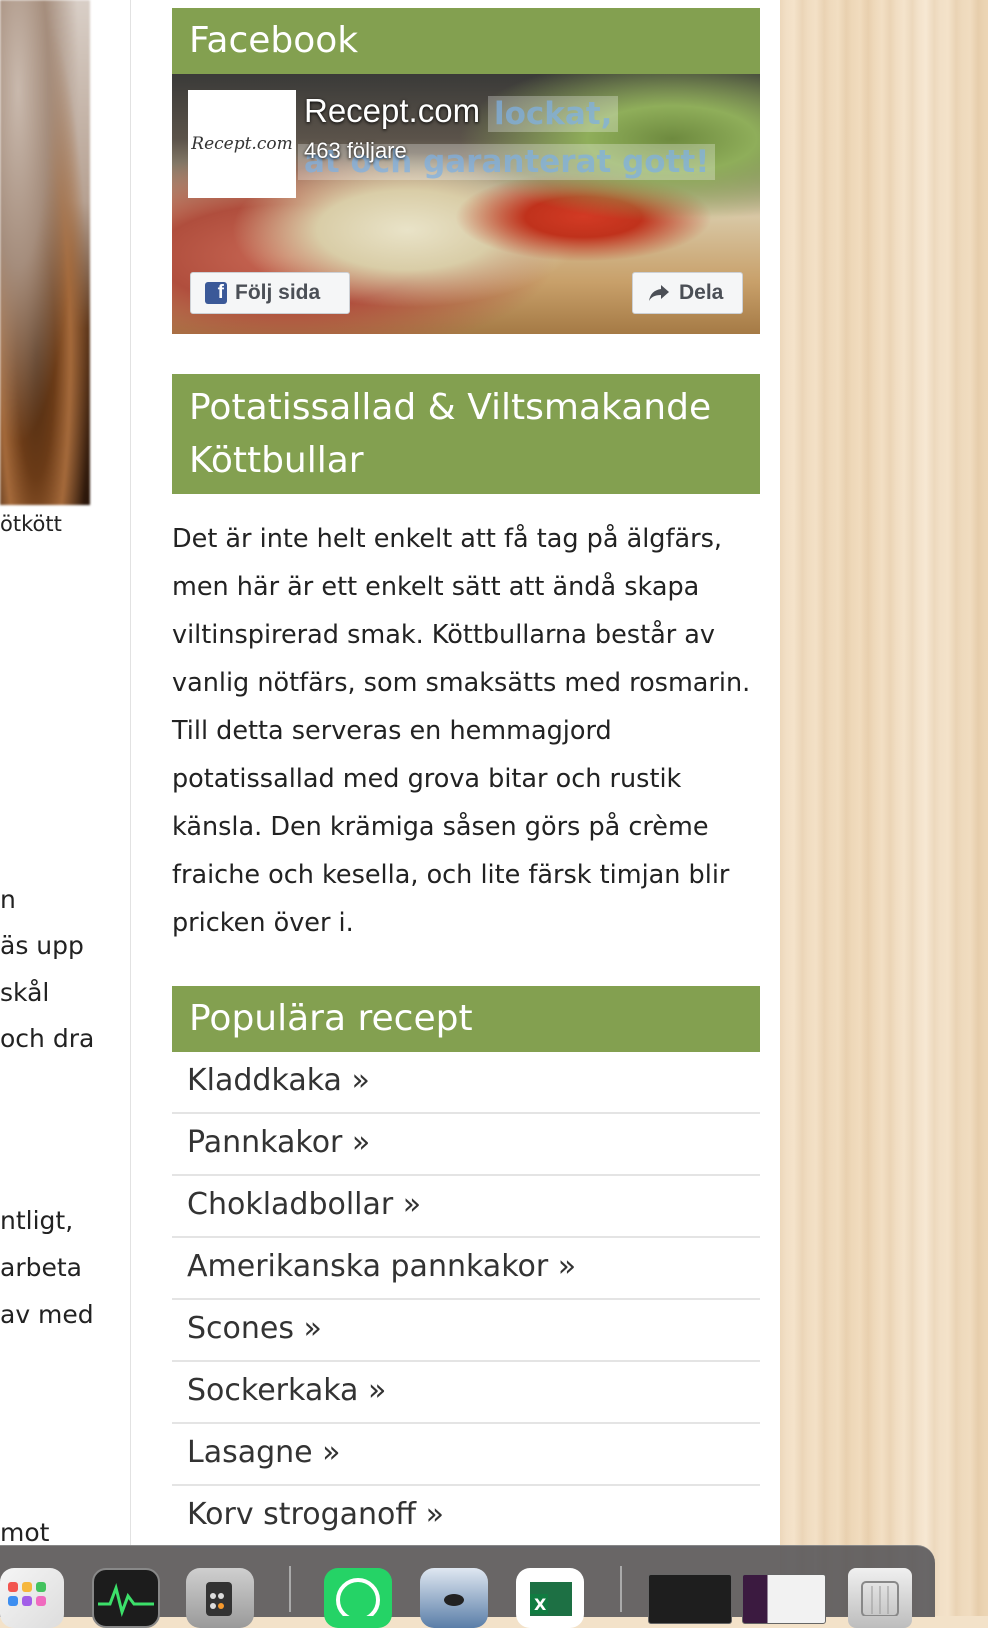  I want to click on popular-recipe-link: Kladdkaka », so click(466, 1083).